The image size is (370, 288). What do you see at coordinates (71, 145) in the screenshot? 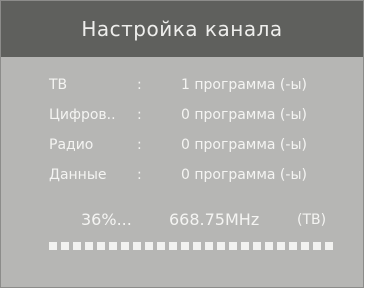
I see `row-label: Радио` at bounding box center [71, 145].